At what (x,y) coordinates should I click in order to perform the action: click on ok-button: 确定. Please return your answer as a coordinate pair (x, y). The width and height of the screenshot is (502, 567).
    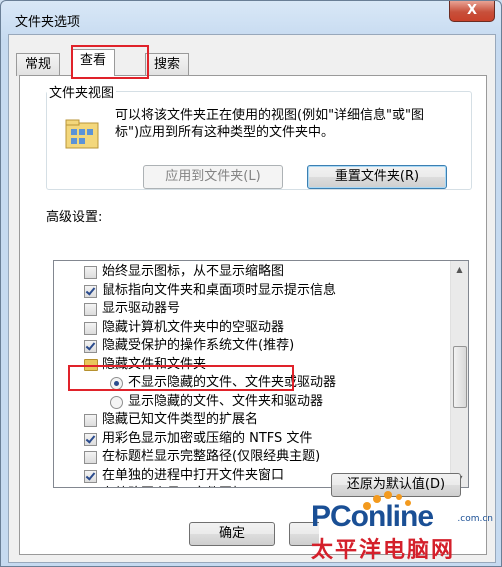
    Looking at the image, I should click on (232, 534).